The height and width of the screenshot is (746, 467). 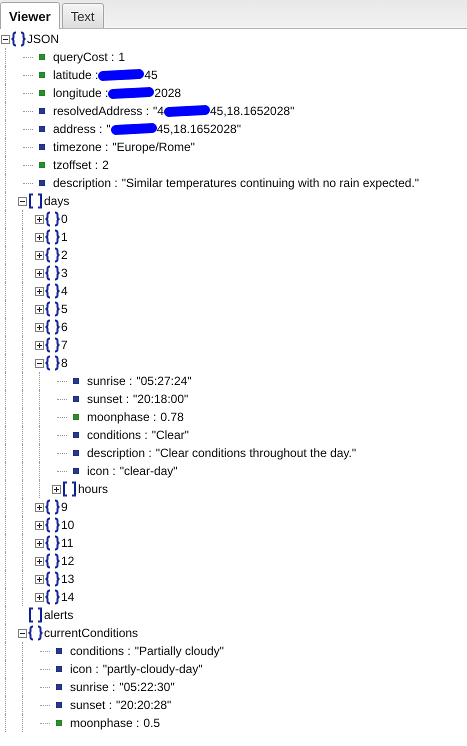 I want to click on tree-item-label: 13, so click(x=67, y=579).